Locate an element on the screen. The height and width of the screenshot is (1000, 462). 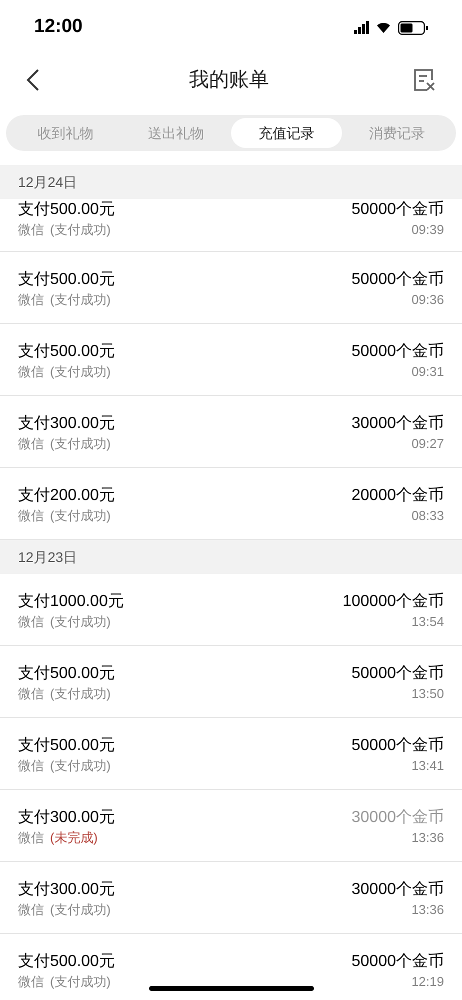
record-time: 09:27 is located at coordinates (427, 444).